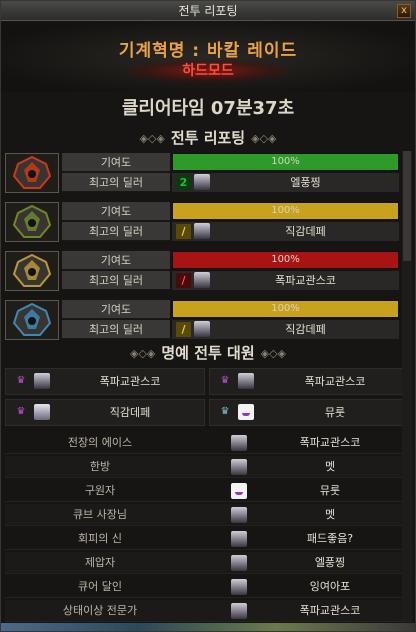  I want to click on section-header-combat: ◈◇◈ 전투 리포팅 ◈◇◈, so click(208, 138).